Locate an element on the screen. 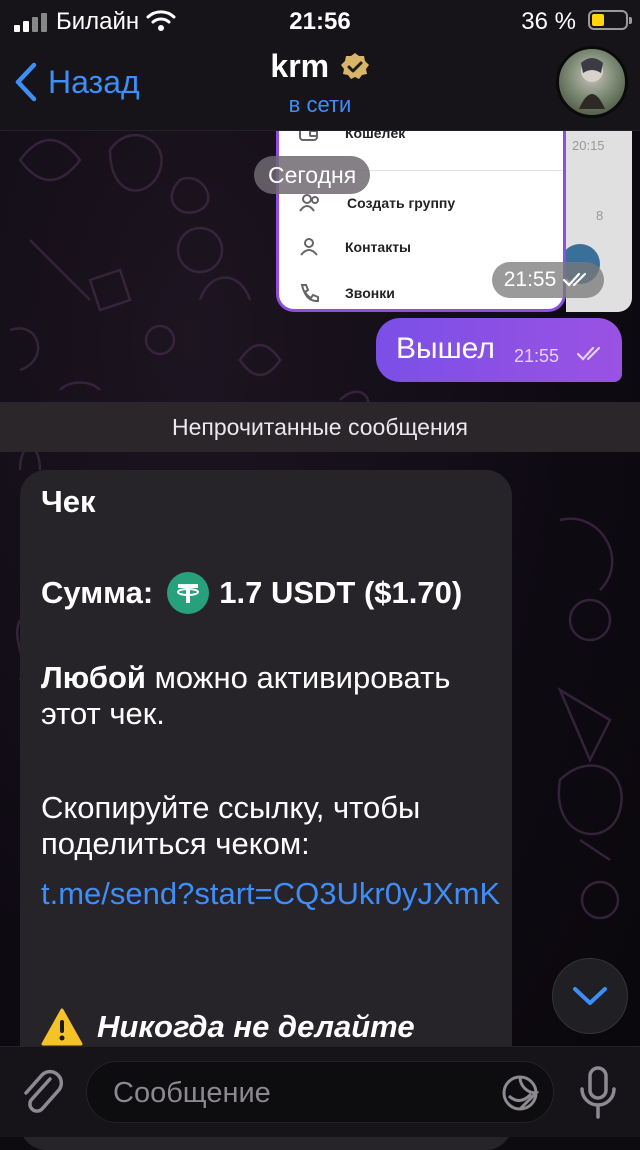 This screenshot has width=640, height=1150. battery-icon is located at coordinates (610, 20).